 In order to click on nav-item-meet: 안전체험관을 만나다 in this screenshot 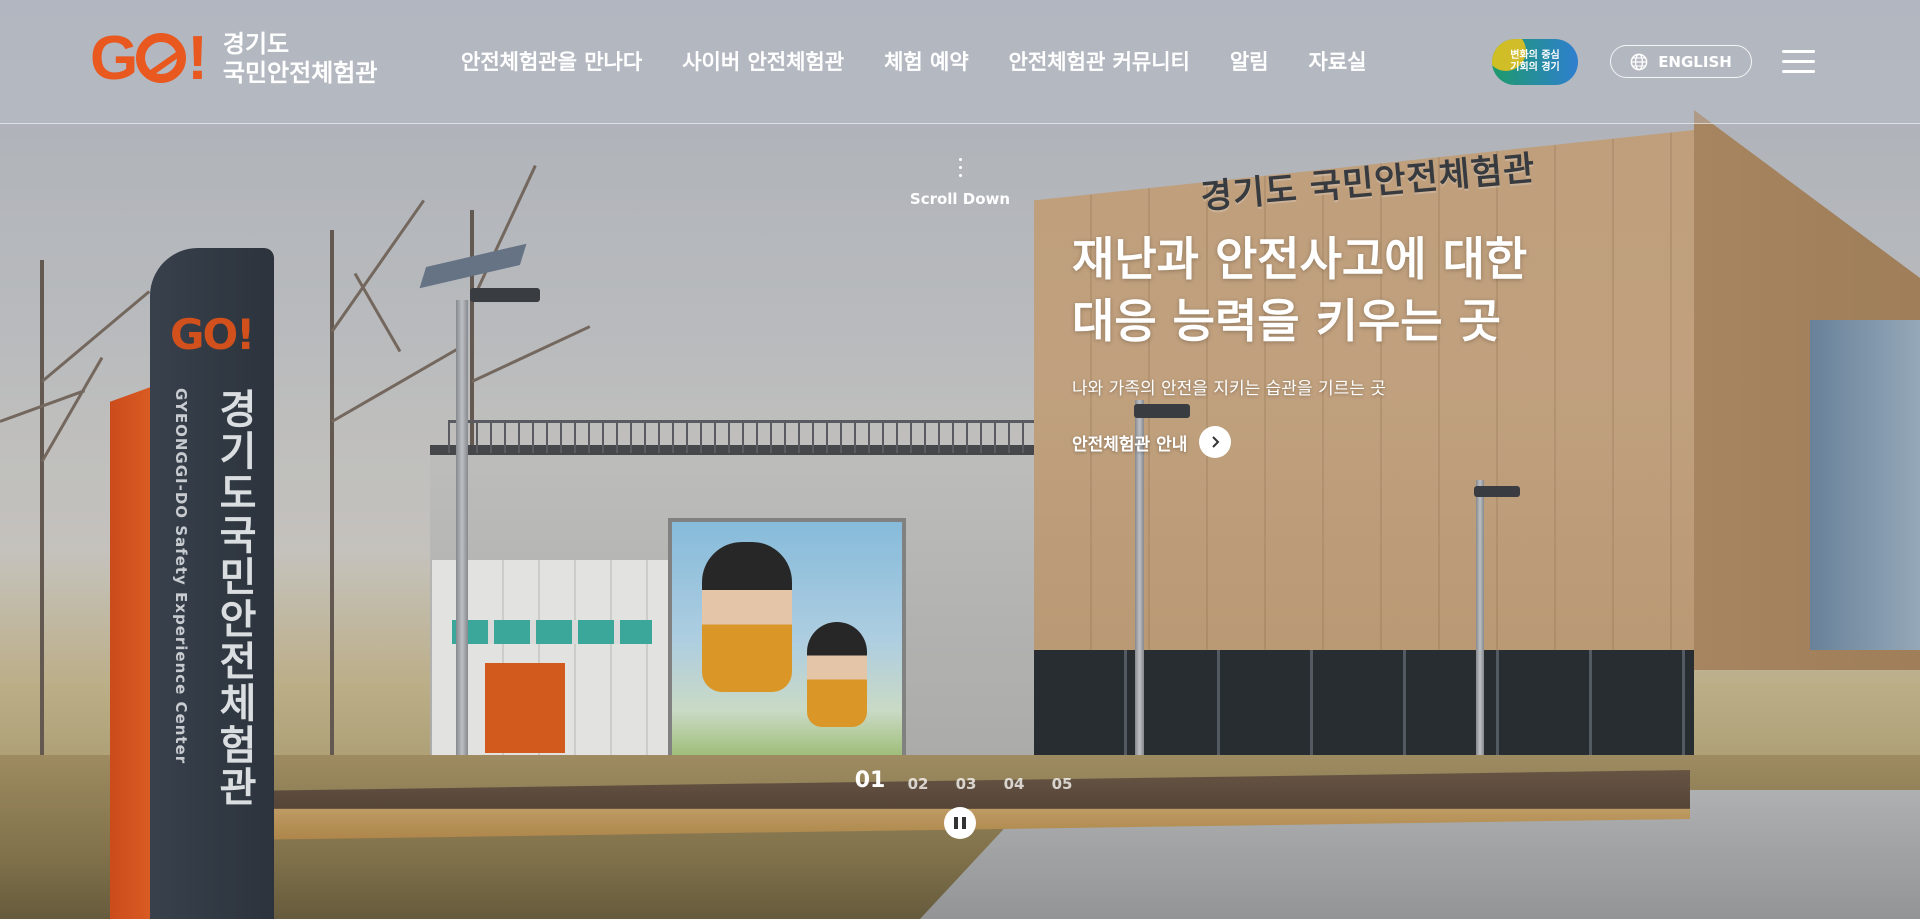, I will do `click(551, 61)`.